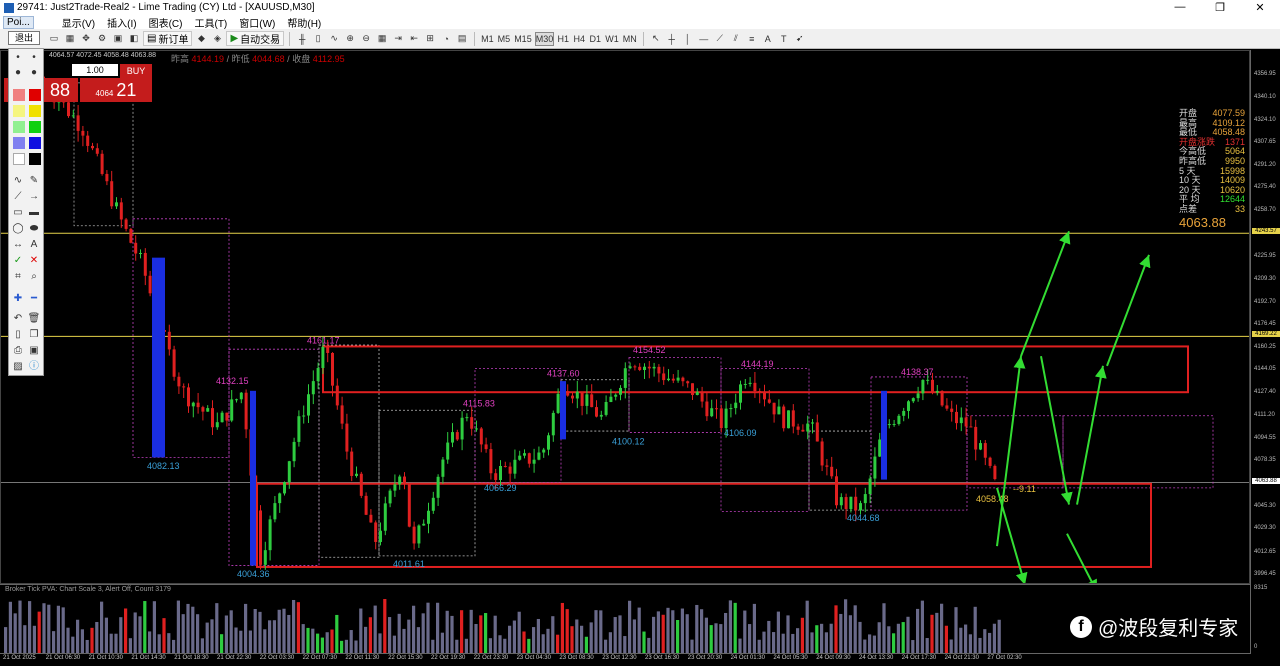 This screenshot has height=666, width=1280. I want to click on zoom-in-icon: ⊕, so click(350, 39).